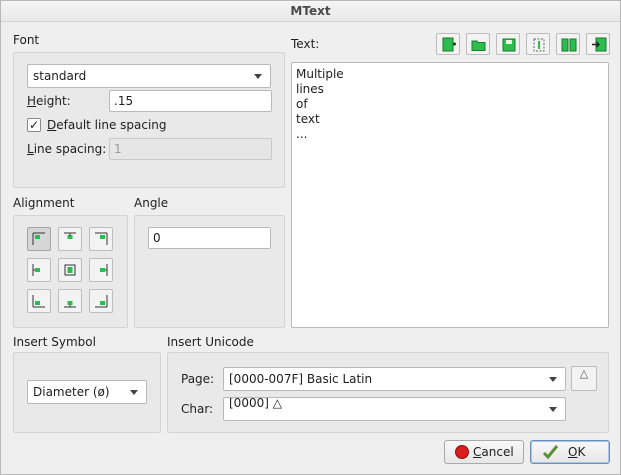  I want to click on text-line: text, so click(308, 119).